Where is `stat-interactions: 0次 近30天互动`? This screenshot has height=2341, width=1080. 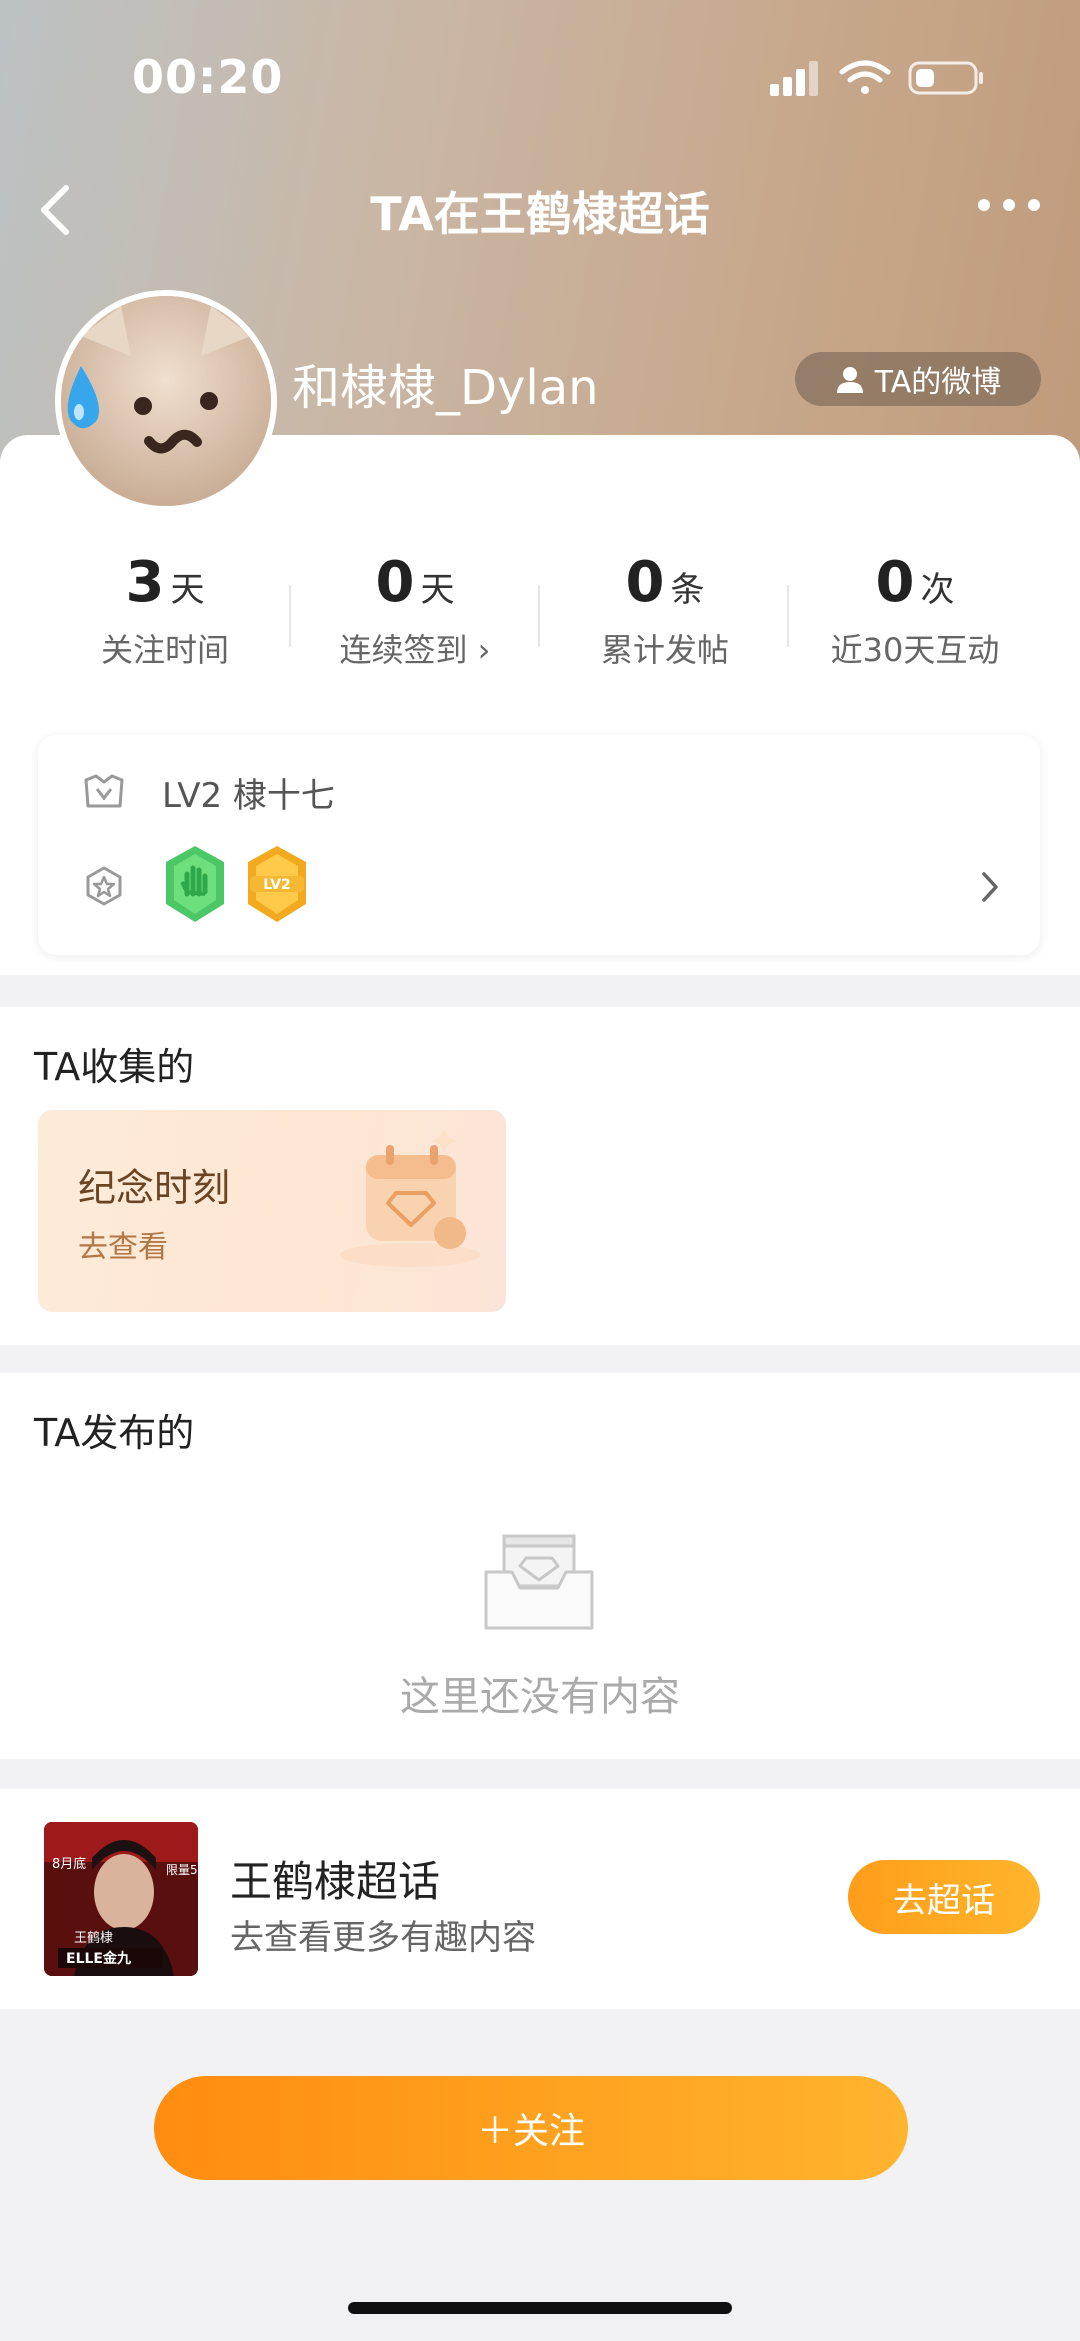
stat-interactions: 0次 近30天互动 is located at coordinates (915, 610).